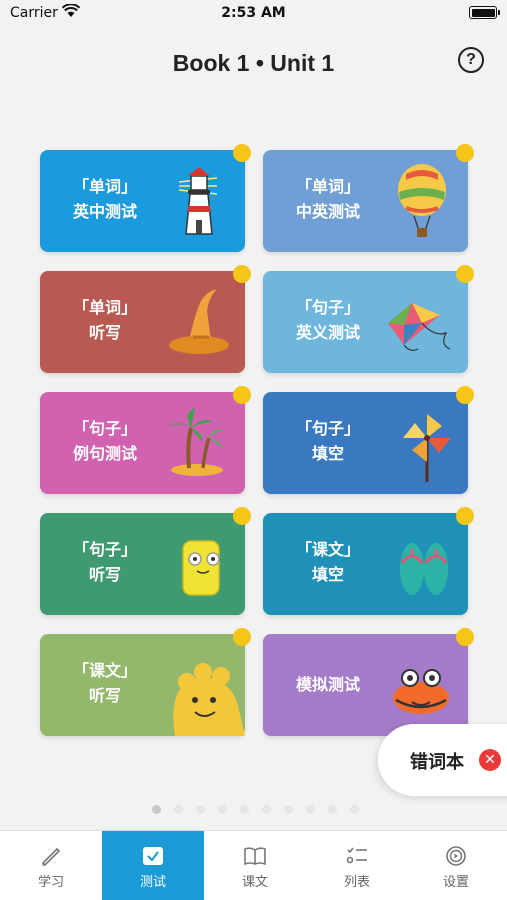  I want to click on card-label: 「句子」 英义测试, so click(327, 320).